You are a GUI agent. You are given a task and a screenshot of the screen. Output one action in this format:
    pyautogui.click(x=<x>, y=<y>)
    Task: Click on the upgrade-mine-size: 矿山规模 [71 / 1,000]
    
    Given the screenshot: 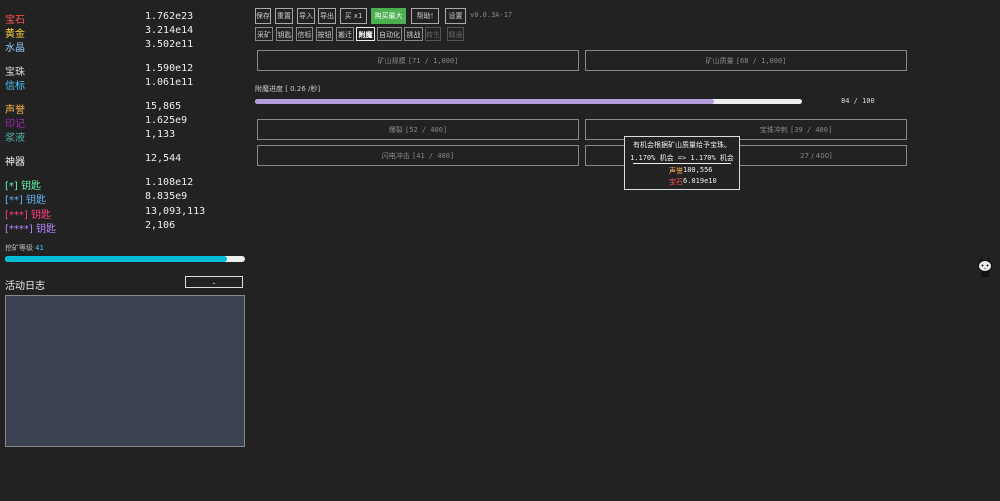 What is the action you would take?
    pyautogui.click(x=418, y=60)
    